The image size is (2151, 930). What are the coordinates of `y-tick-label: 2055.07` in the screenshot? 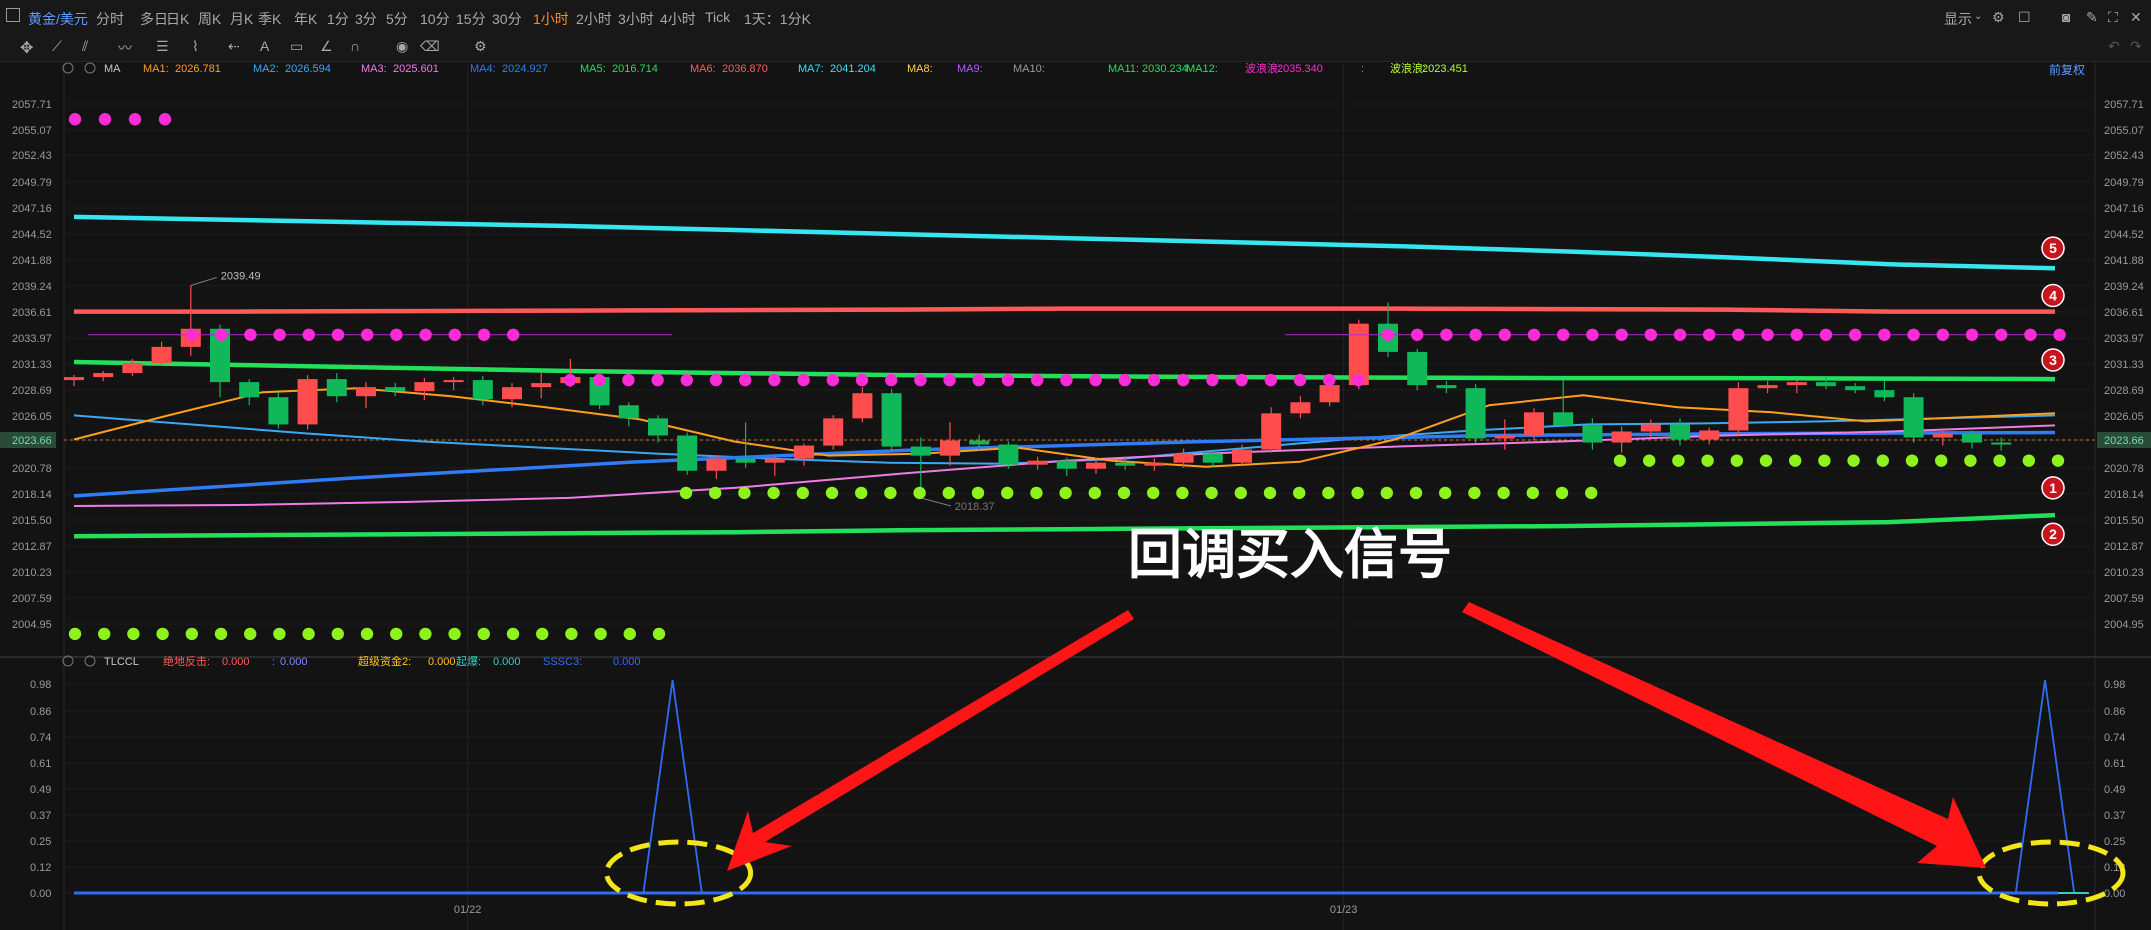 It's located at (32, 131).